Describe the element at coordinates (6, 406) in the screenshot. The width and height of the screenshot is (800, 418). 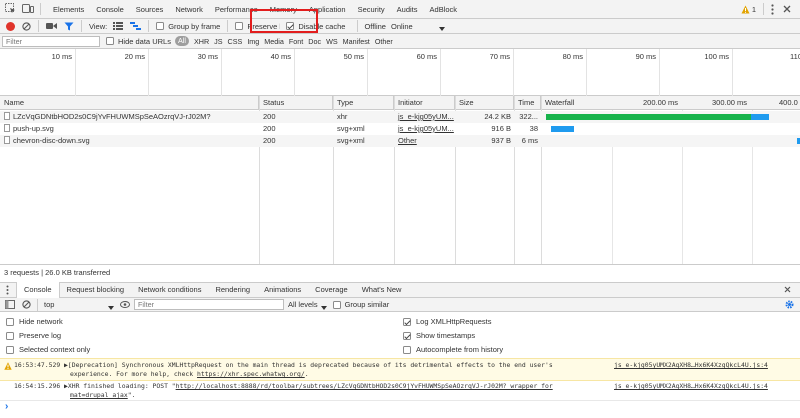
I see `console-prompt: ›` at that location.